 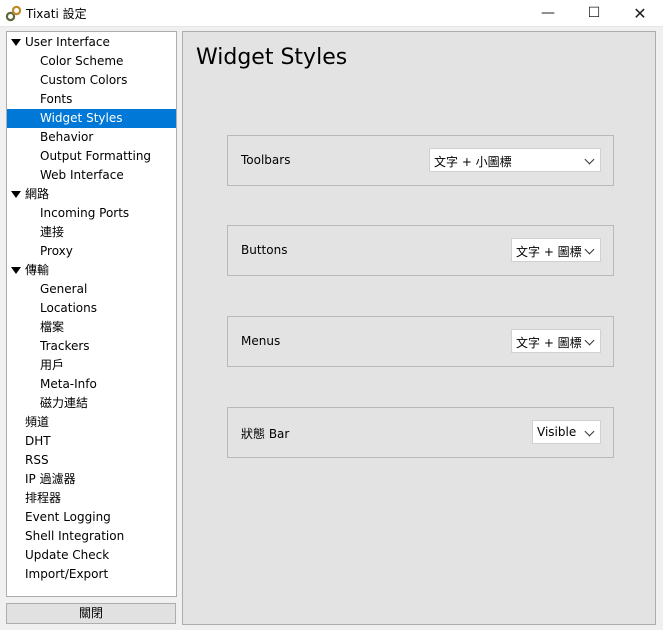 I want to click on close-button: 關閉, so click(x=91, y=613).